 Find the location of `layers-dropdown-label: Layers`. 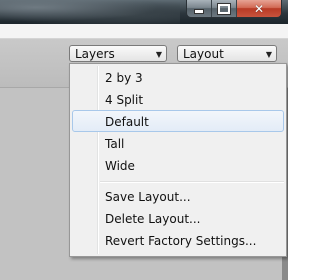

layers-dropdown-label: Layers is located at coordinates (95, 54).